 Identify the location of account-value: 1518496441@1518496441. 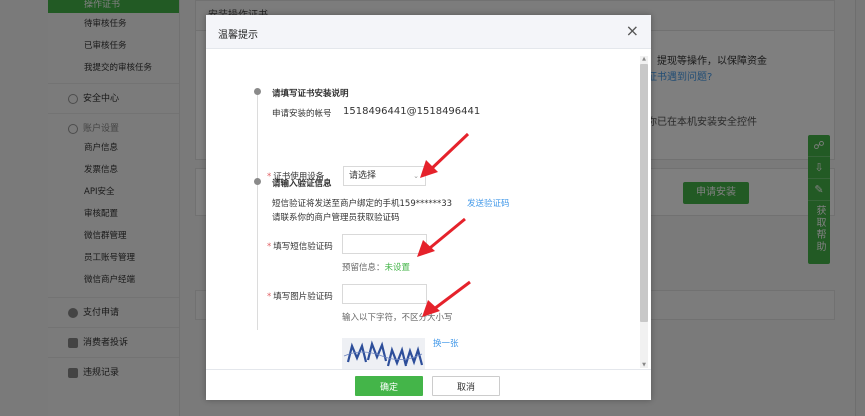
(412, 111).